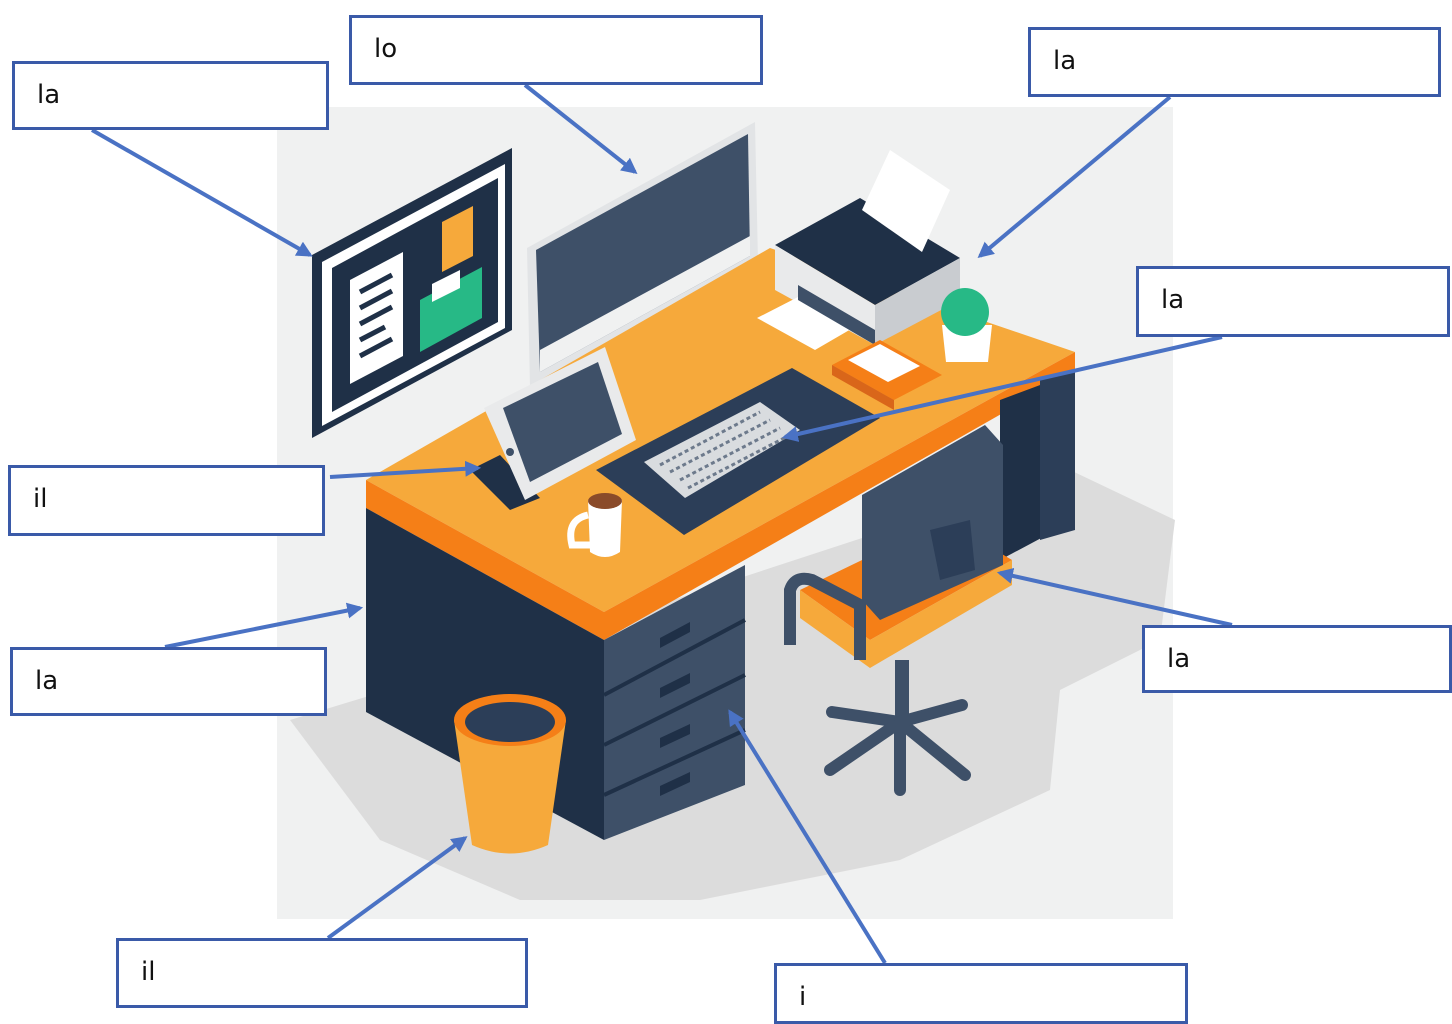  What do you see at coordinates (168, 681) in the screenshot?
I see `label-desk: la` at bounding box center [168, 681].